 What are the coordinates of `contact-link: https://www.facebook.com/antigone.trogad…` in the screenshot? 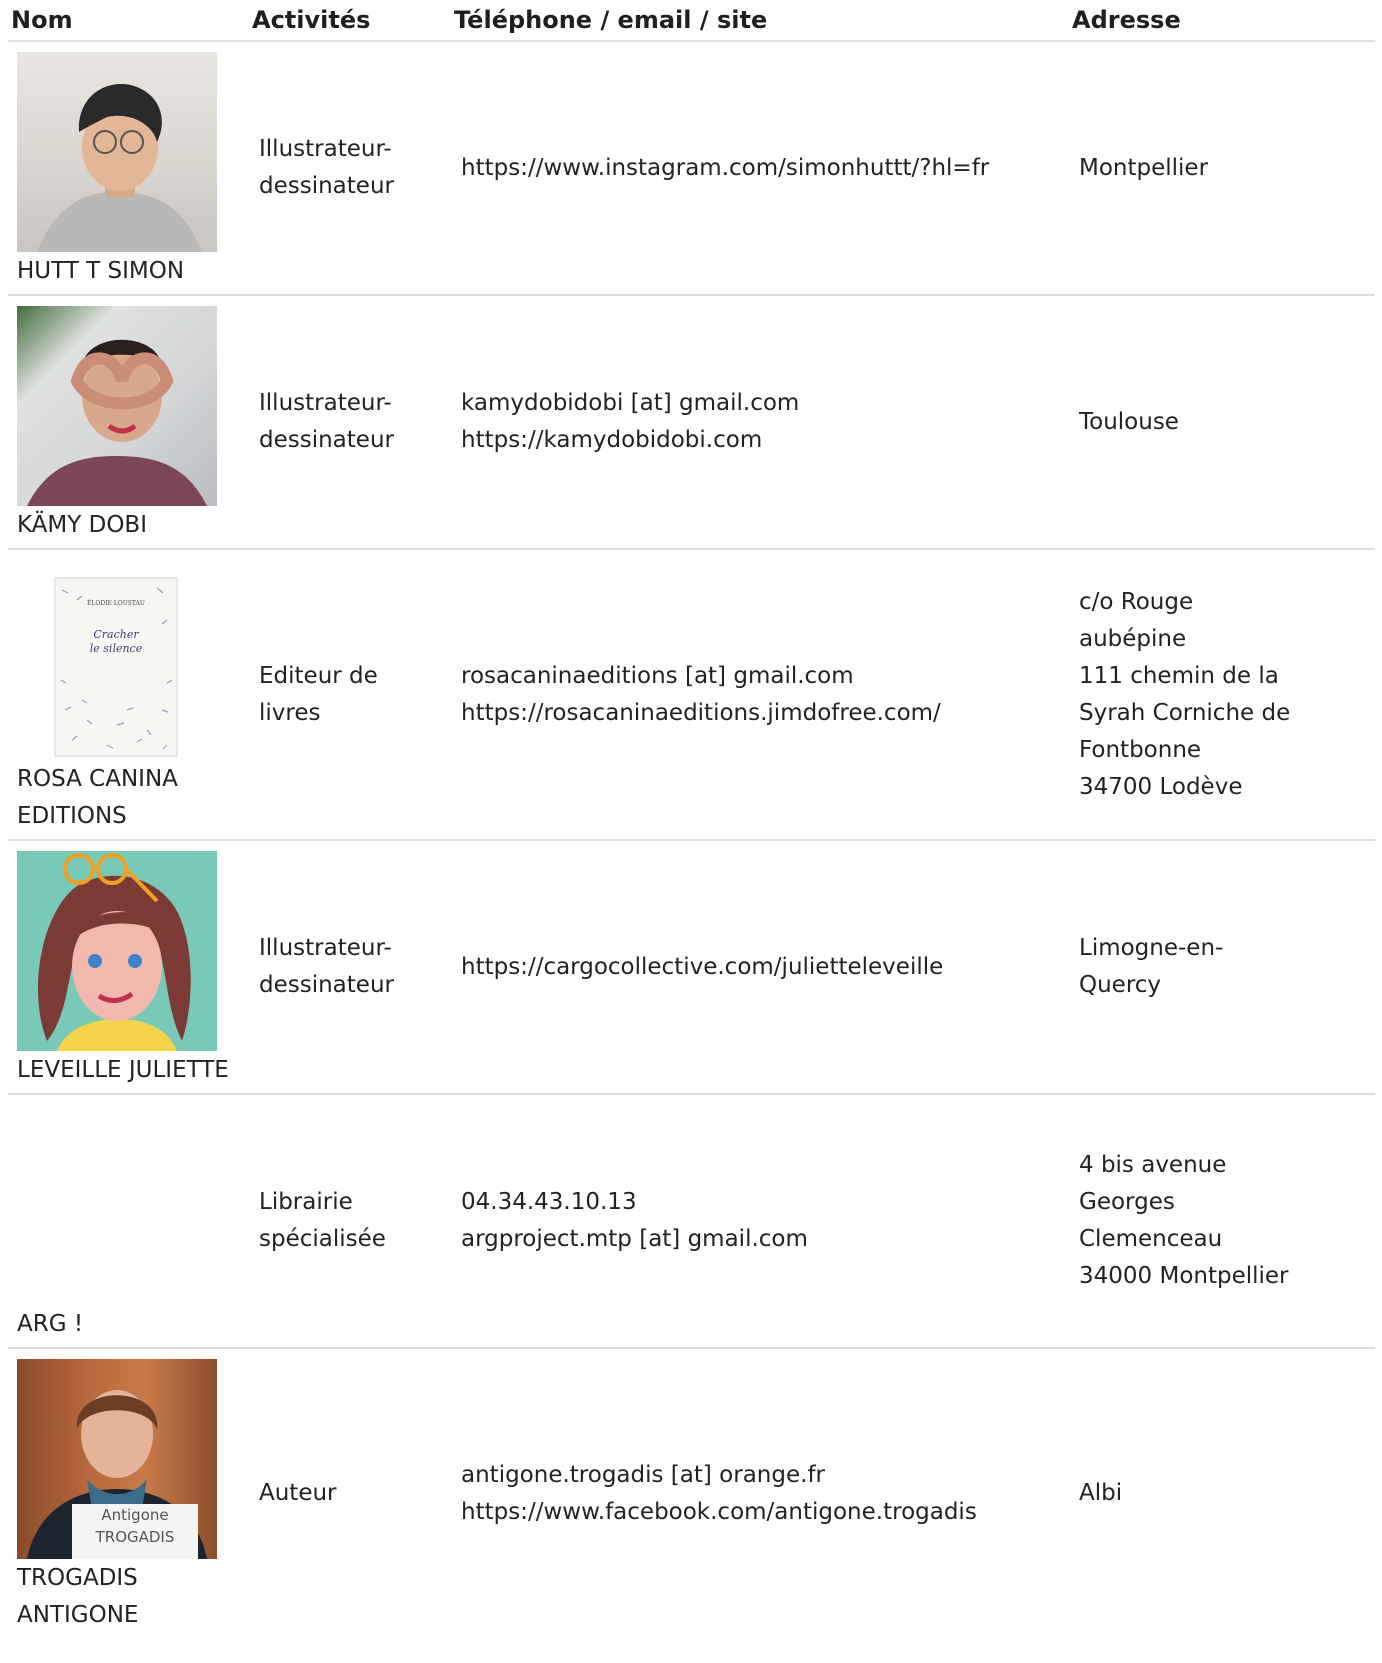 It's located at (765, 1512).